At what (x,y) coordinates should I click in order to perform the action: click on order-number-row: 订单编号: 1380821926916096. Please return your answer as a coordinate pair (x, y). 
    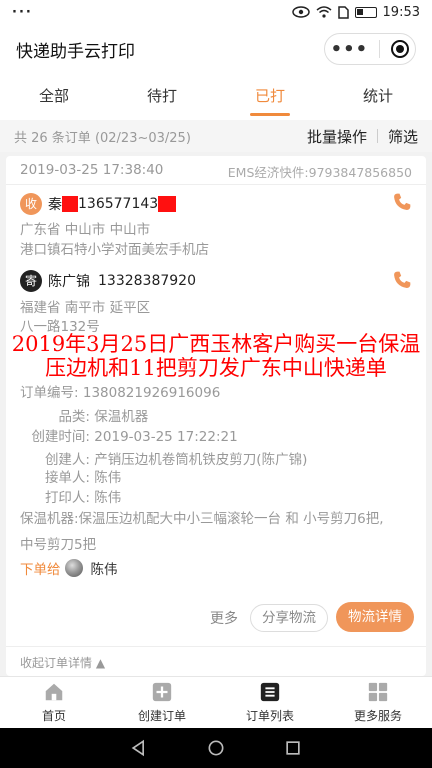
    Looking at the image, I should click on (120, 391).